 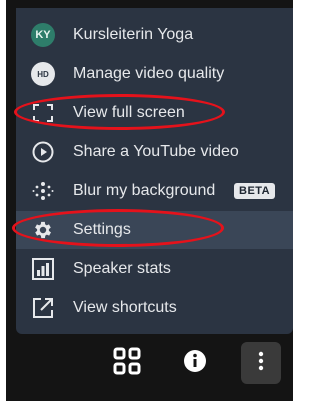 What do you see at coordinates (133, 34) in the screenshot?
I see `menu-item-label: Kursleiterin Yoga` at bounding box center [133, 34].